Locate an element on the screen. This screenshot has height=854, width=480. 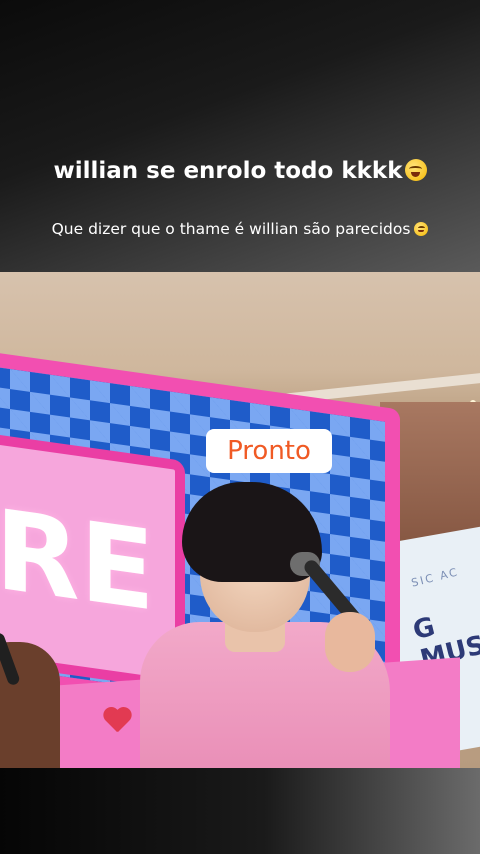
heart-icon is located at coordinates (117, 721).